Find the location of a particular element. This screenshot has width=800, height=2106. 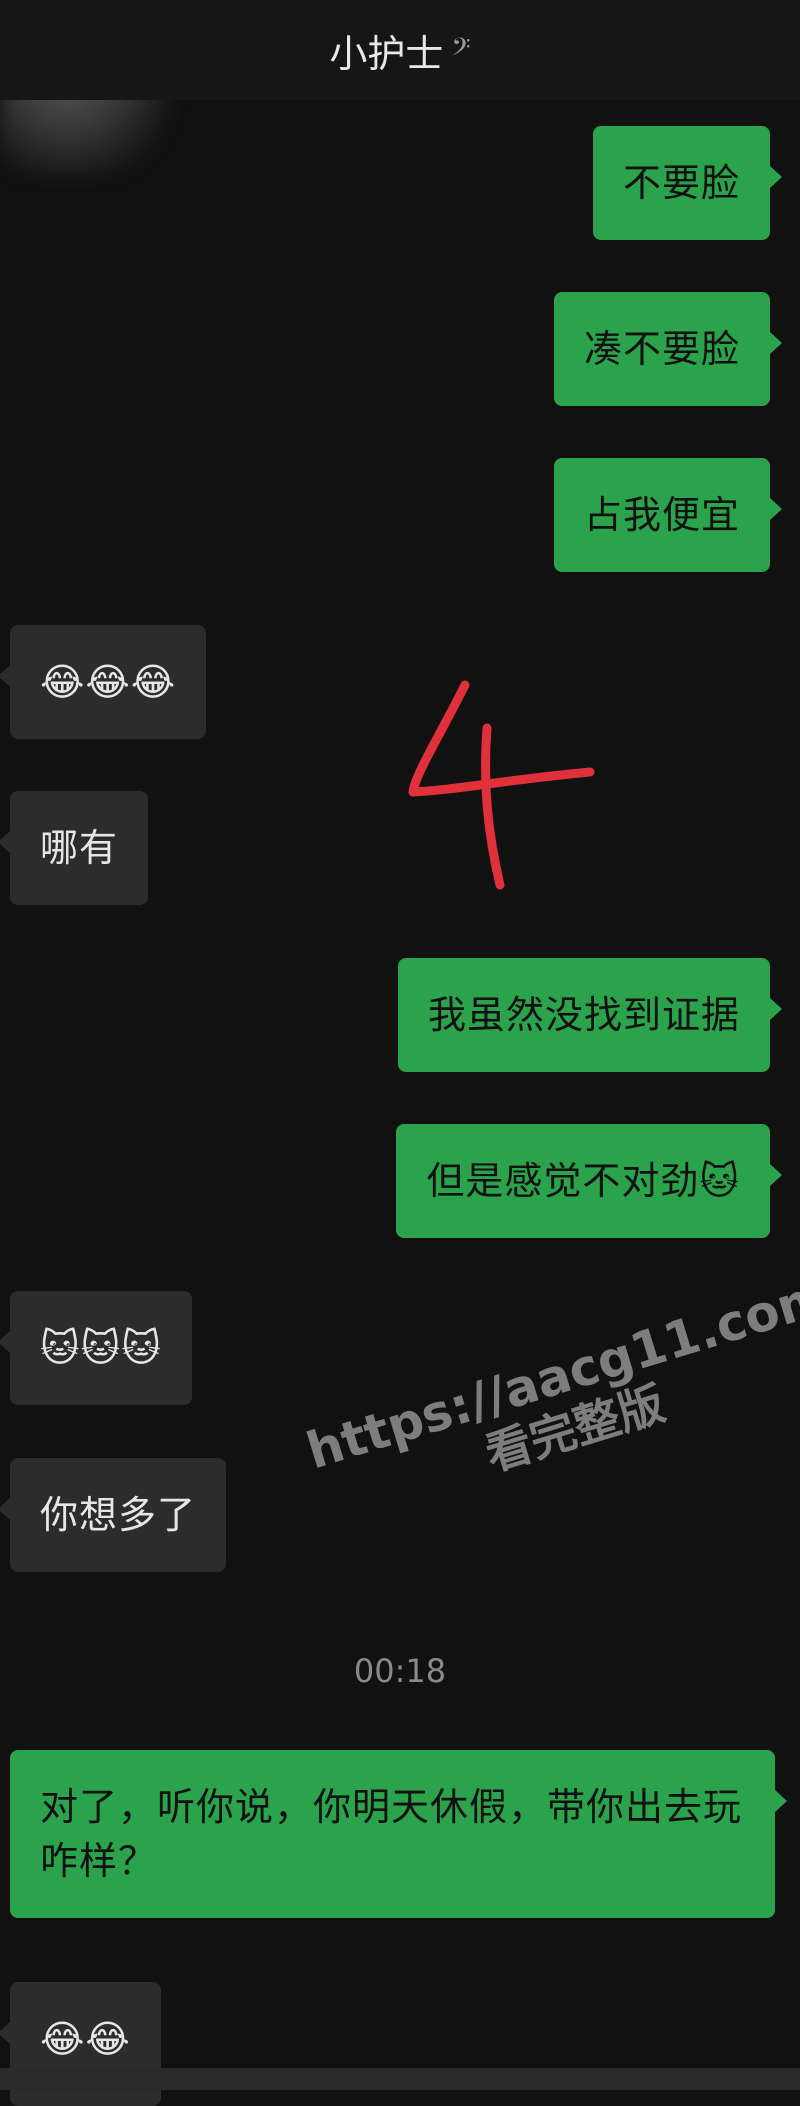

bottom-bar is located at coordinates (400, 2079).